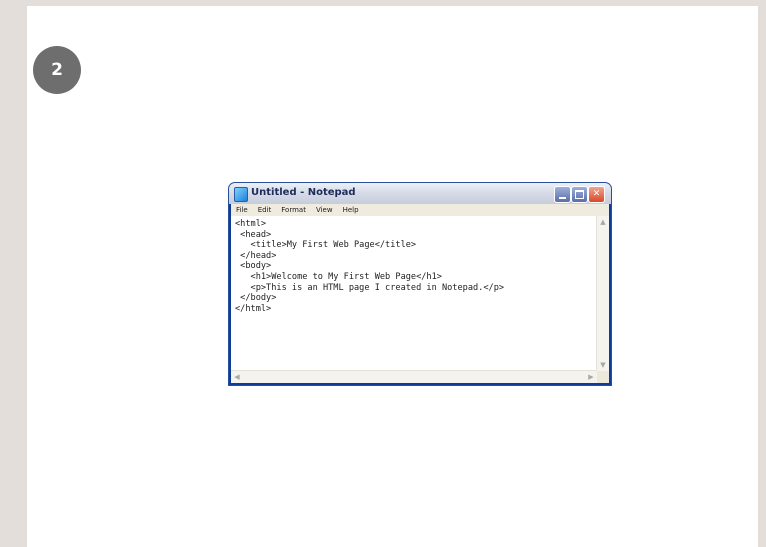 The image size is (766, 547). I want to click on menu-help: Help, so click(351, 210).